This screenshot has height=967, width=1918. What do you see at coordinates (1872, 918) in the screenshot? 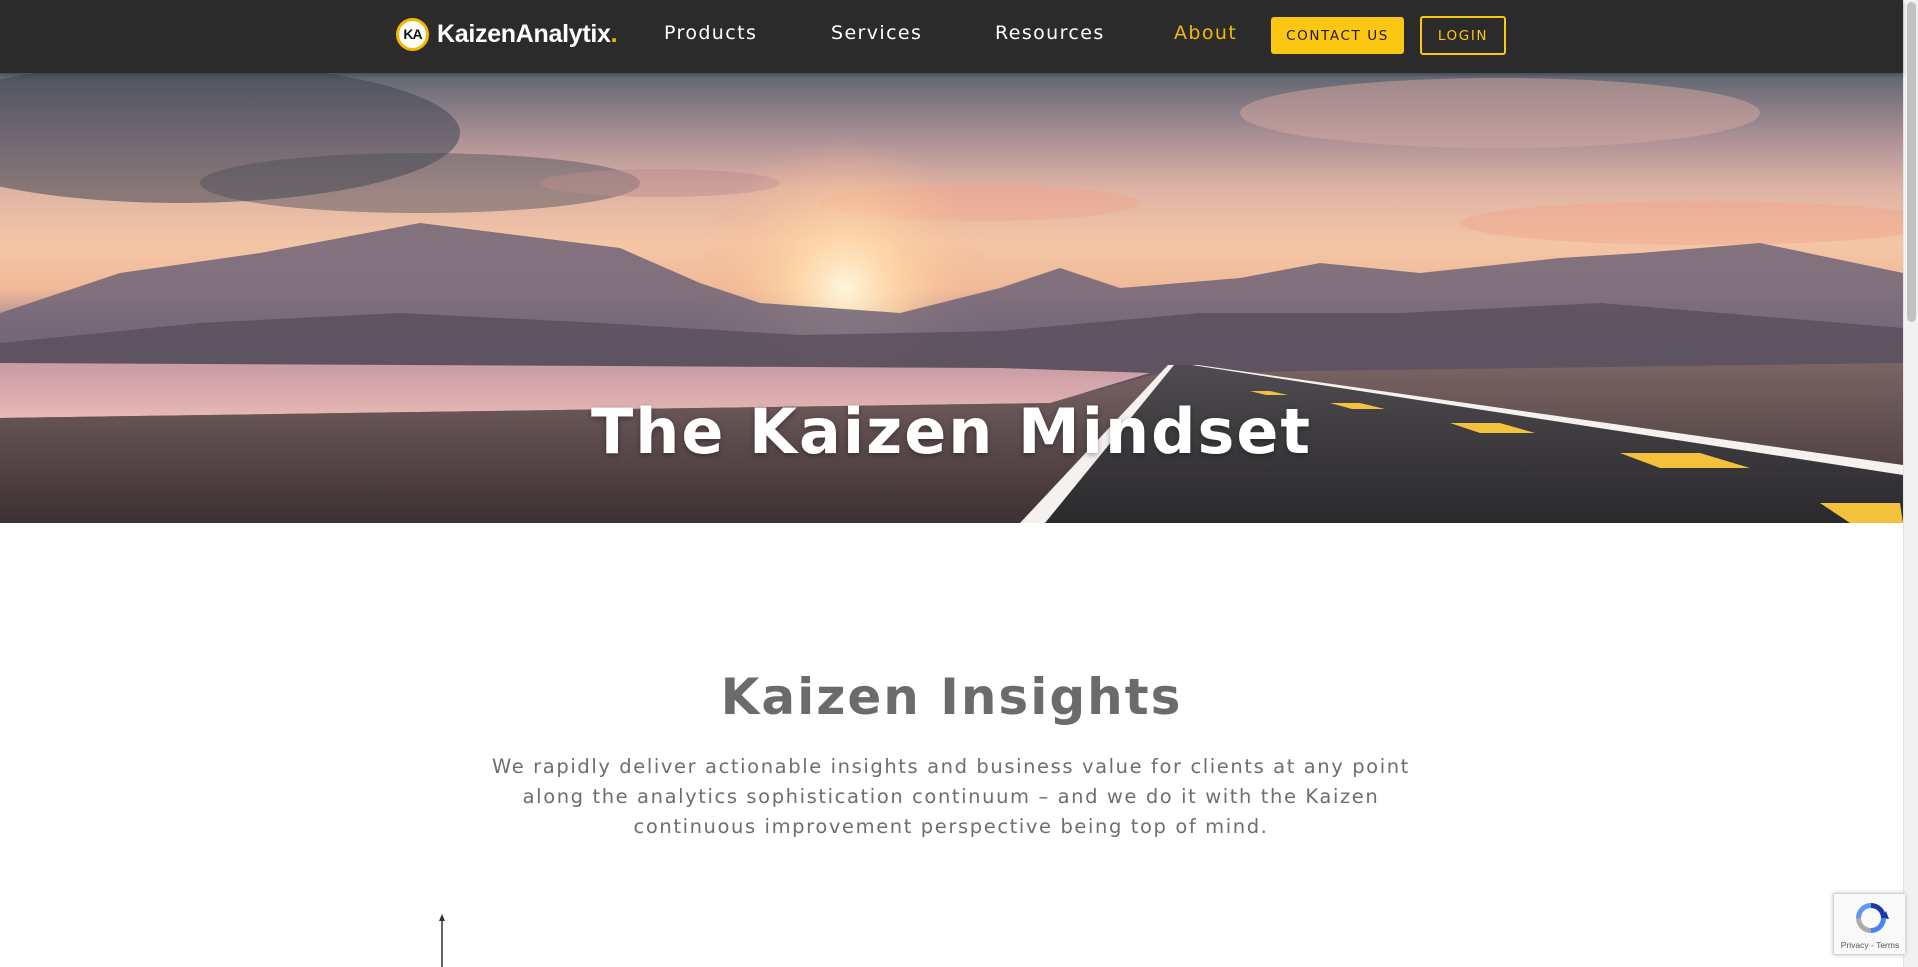
I see `recaptcha-icon` at bounding box center [1872, 918].